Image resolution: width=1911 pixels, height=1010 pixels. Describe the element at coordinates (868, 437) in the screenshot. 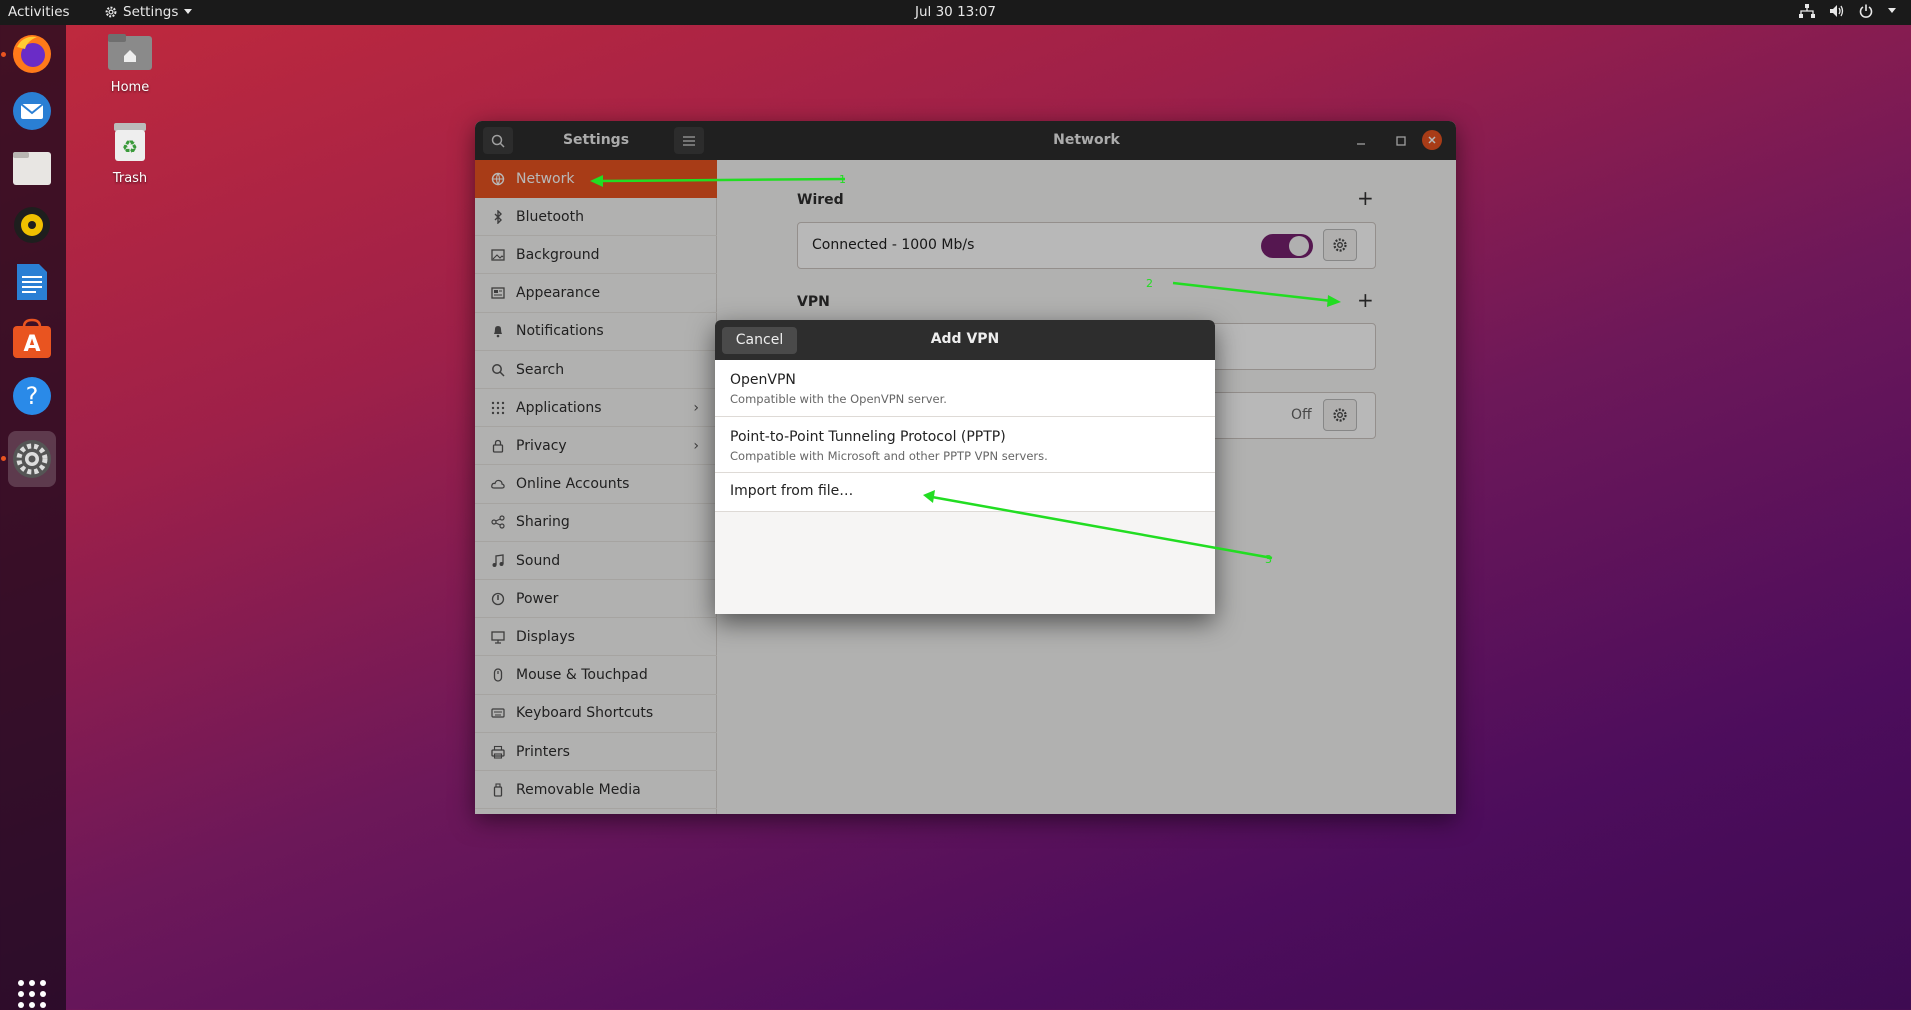

I see `option-title: Point-to-Point Tunneling Protocol (PPTP)` at that location.